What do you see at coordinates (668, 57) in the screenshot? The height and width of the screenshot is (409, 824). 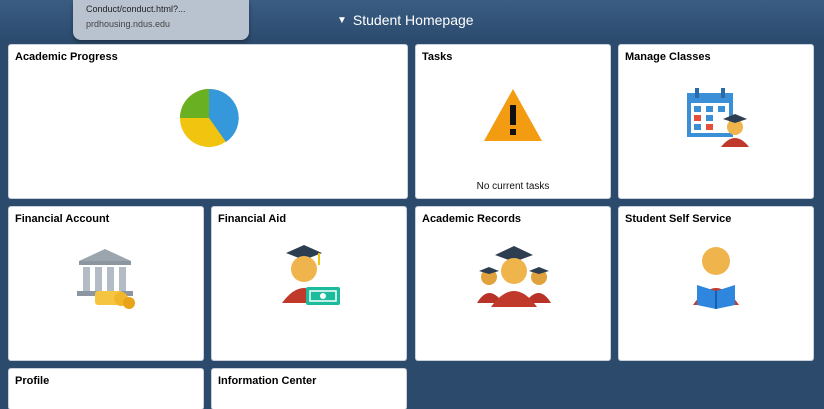 I see `tile-title: Manage Classes` at bounding box center [668, 57].